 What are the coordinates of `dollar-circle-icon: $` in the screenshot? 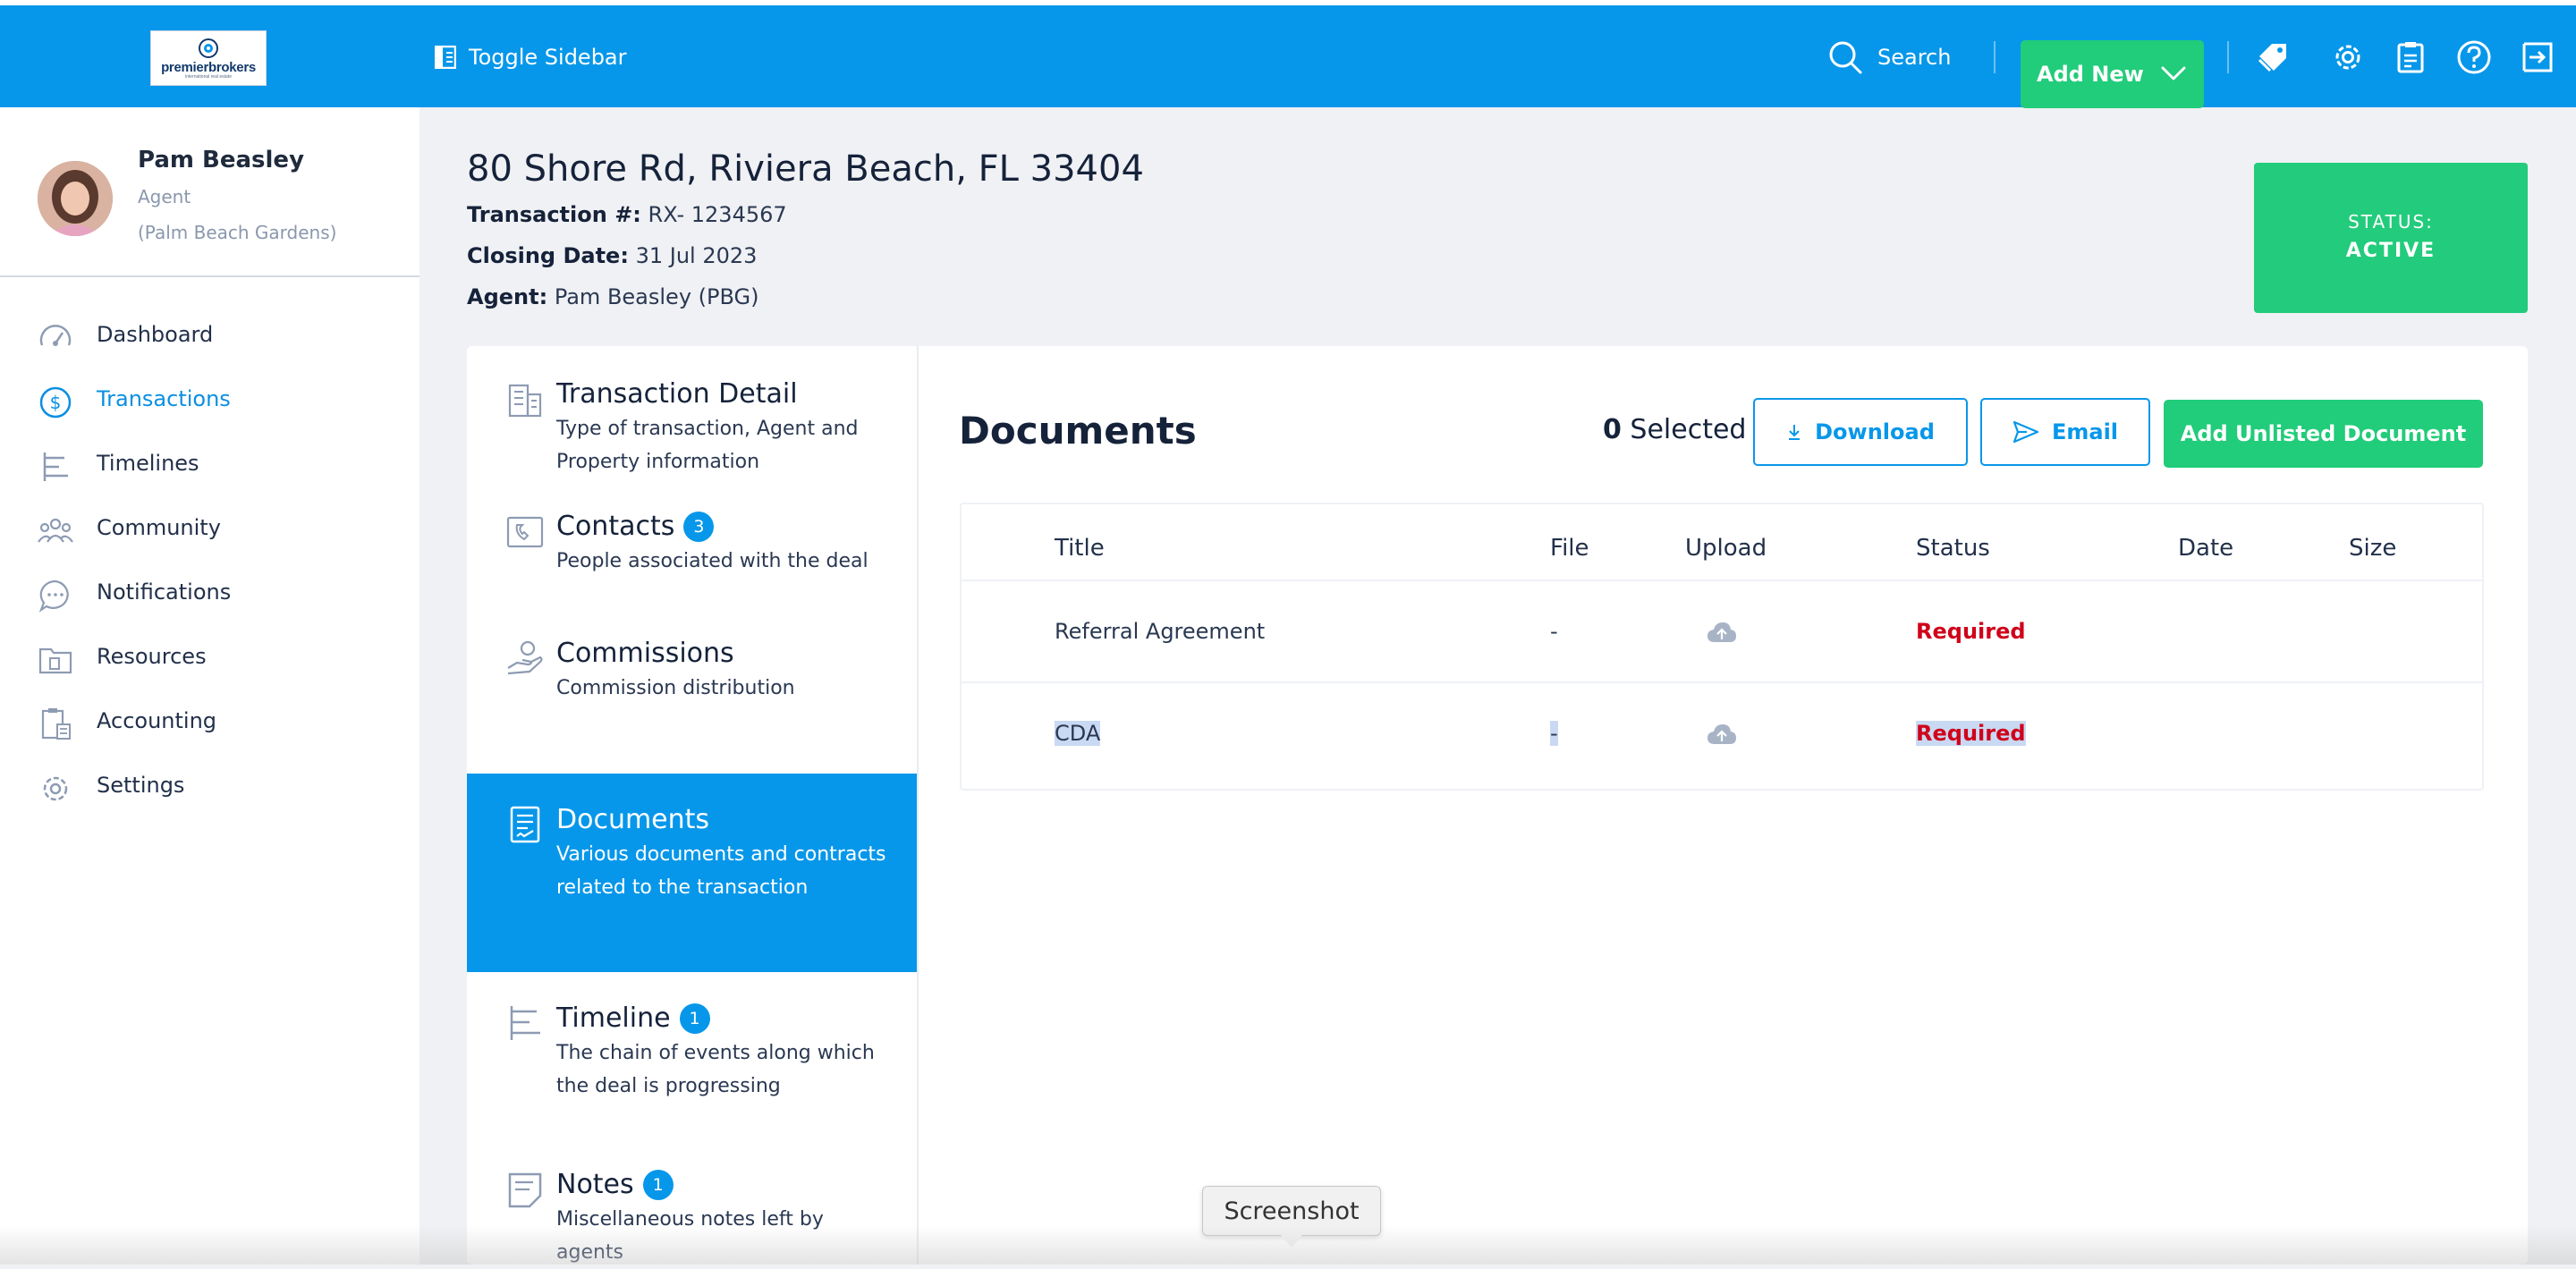 It's located at (55, 402).